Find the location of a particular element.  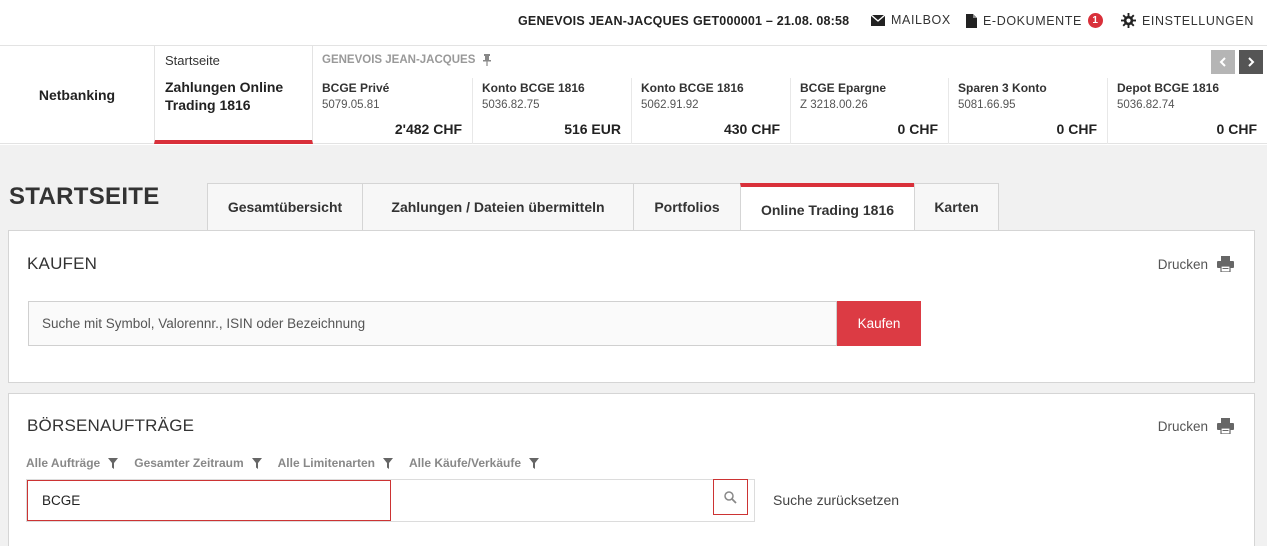

tab-online-trading: Online Trading 1816 is located at coordinates (827, 207).